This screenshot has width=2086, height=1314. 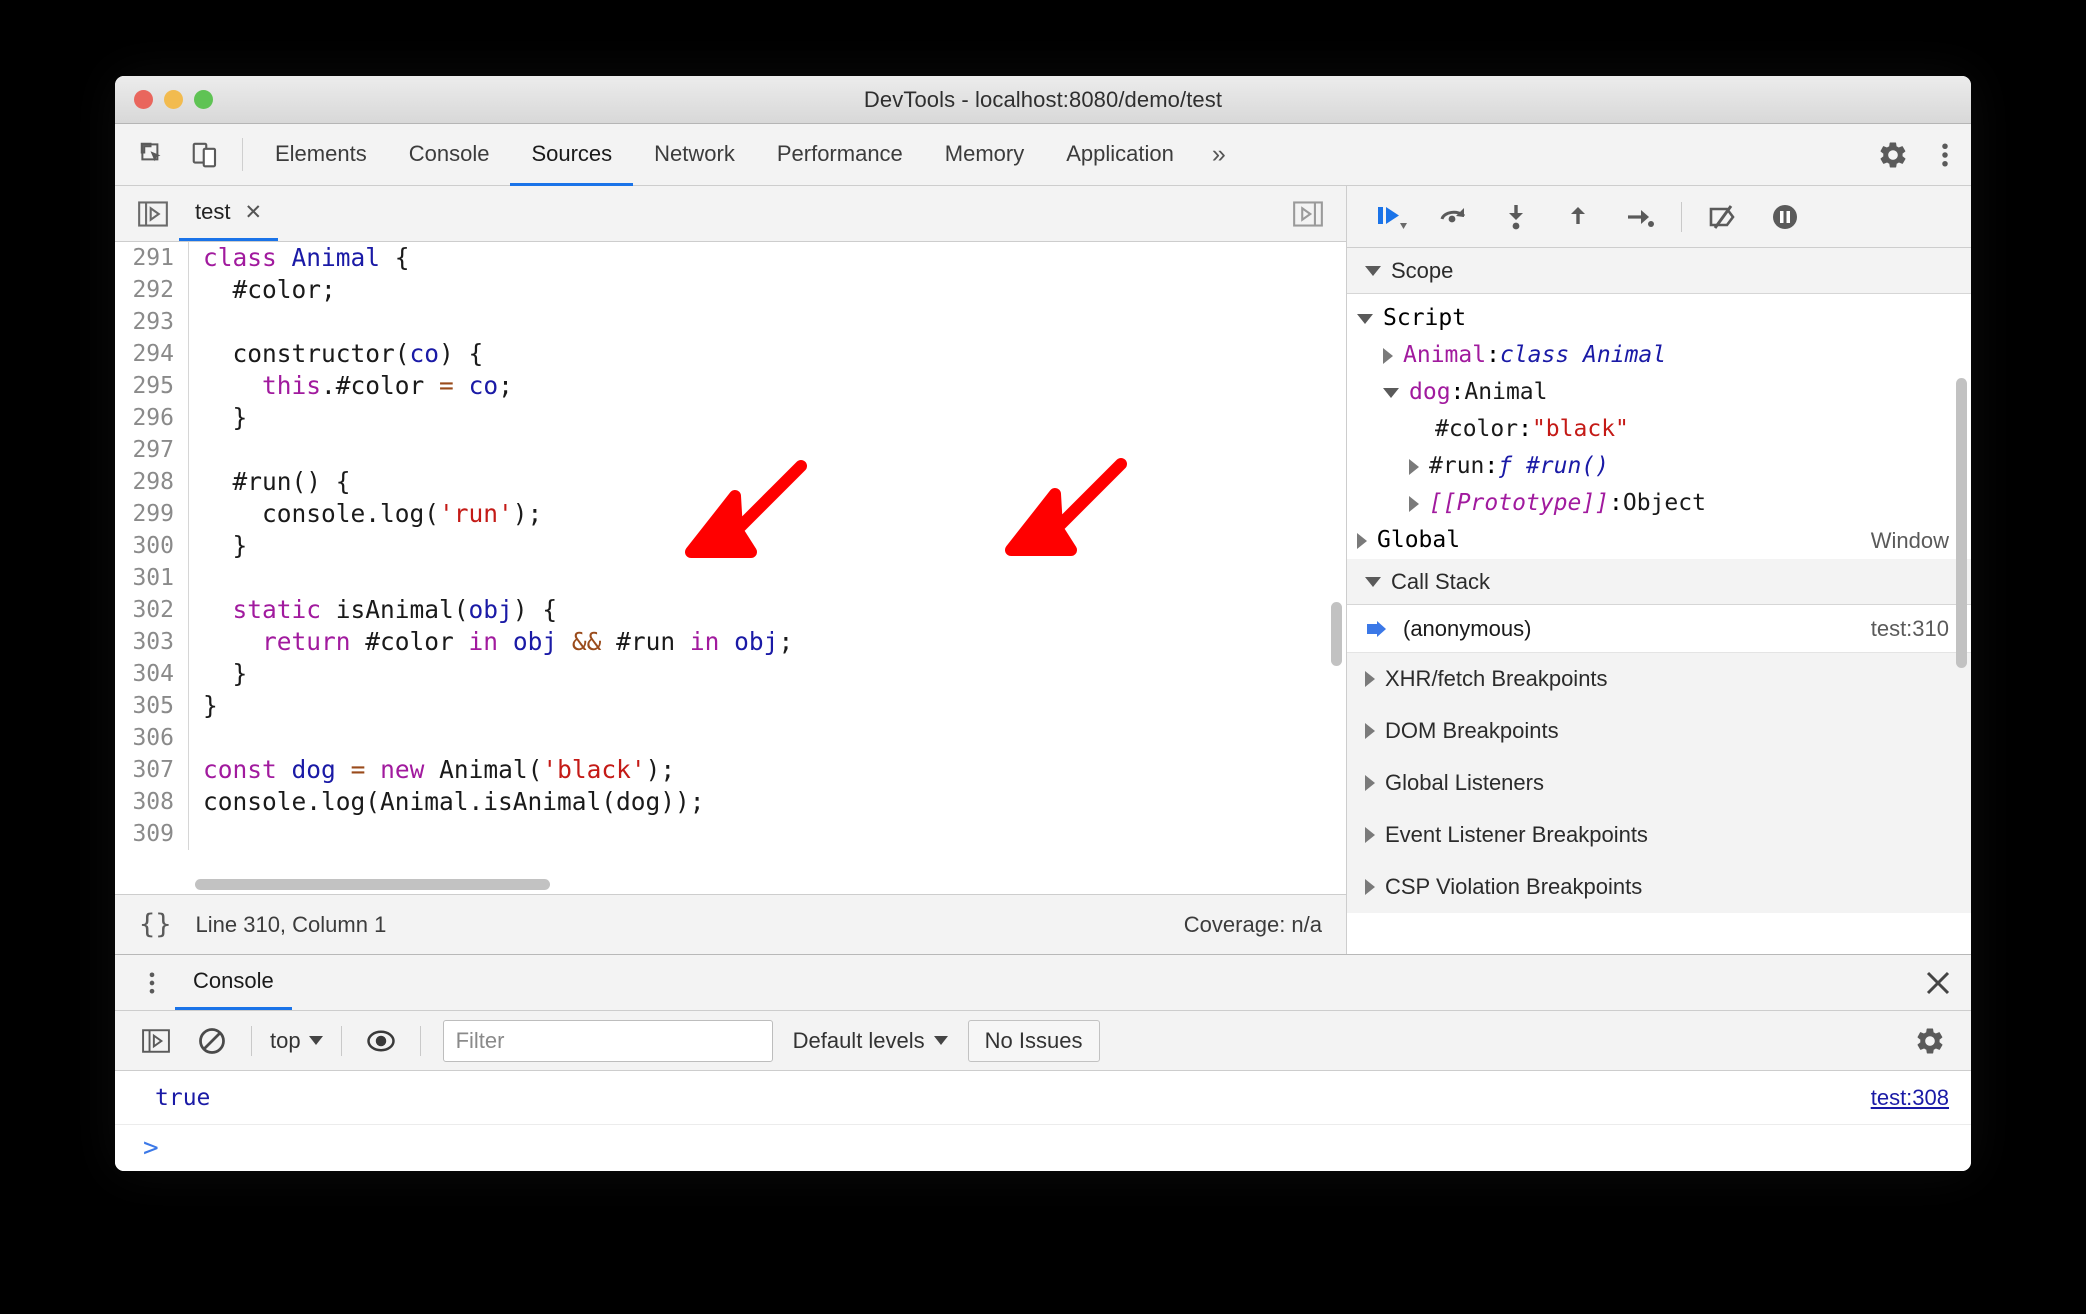 What do you see at coordinates (1659, 783) in the screenshot?
I see `debugger-panel-header: Global Listeners` at bounding box center [1659, 783].